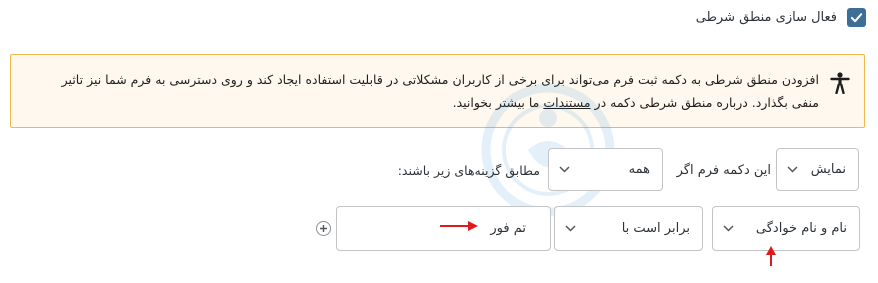 The height and width of the screenshot is (283, 878). I want to click on match-rules-text: مطابق گزینه‌های زیر باشند:, so click(468, 170).